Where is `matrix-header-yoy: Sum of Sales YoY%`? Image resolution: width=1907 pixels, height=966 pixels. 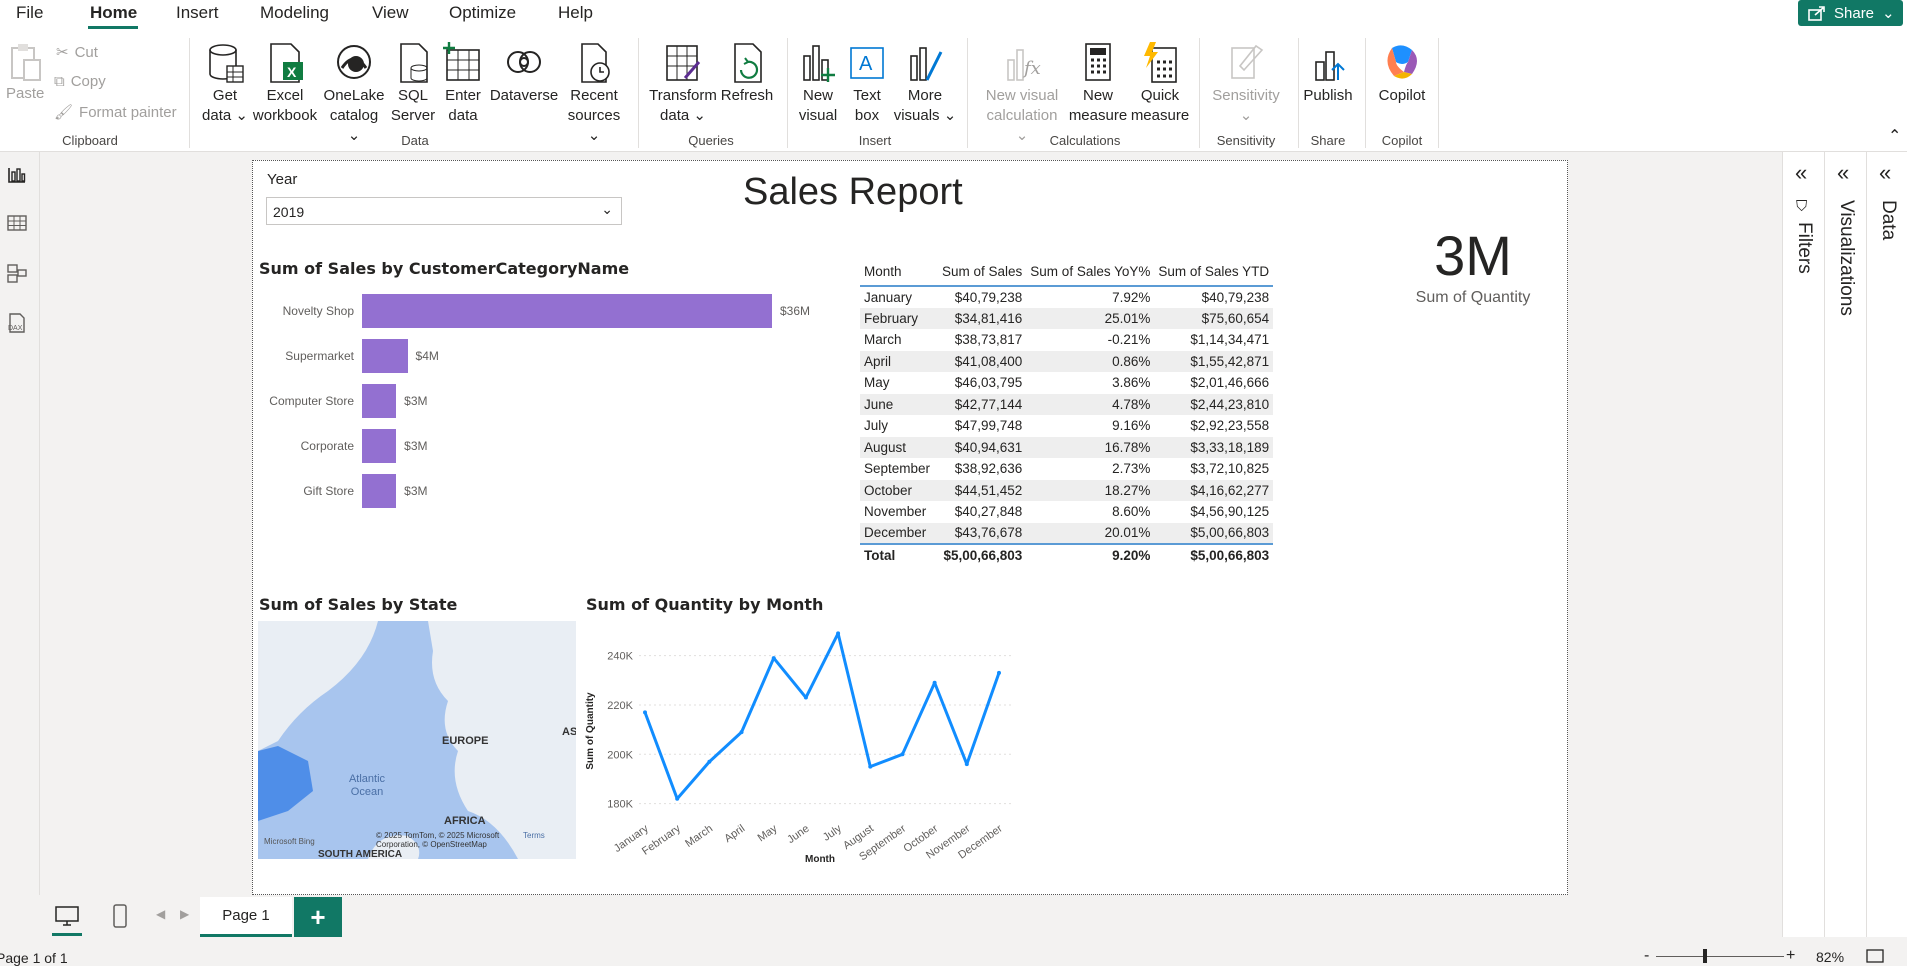
matrix-header-yoy: Sum of Sales YoY% is located at coordinates (1090, 274).